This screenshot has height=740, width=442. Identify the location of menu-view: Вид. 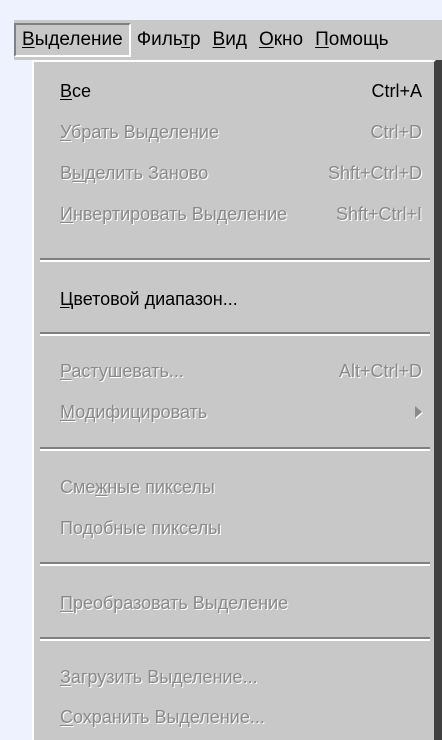
(230, 40).